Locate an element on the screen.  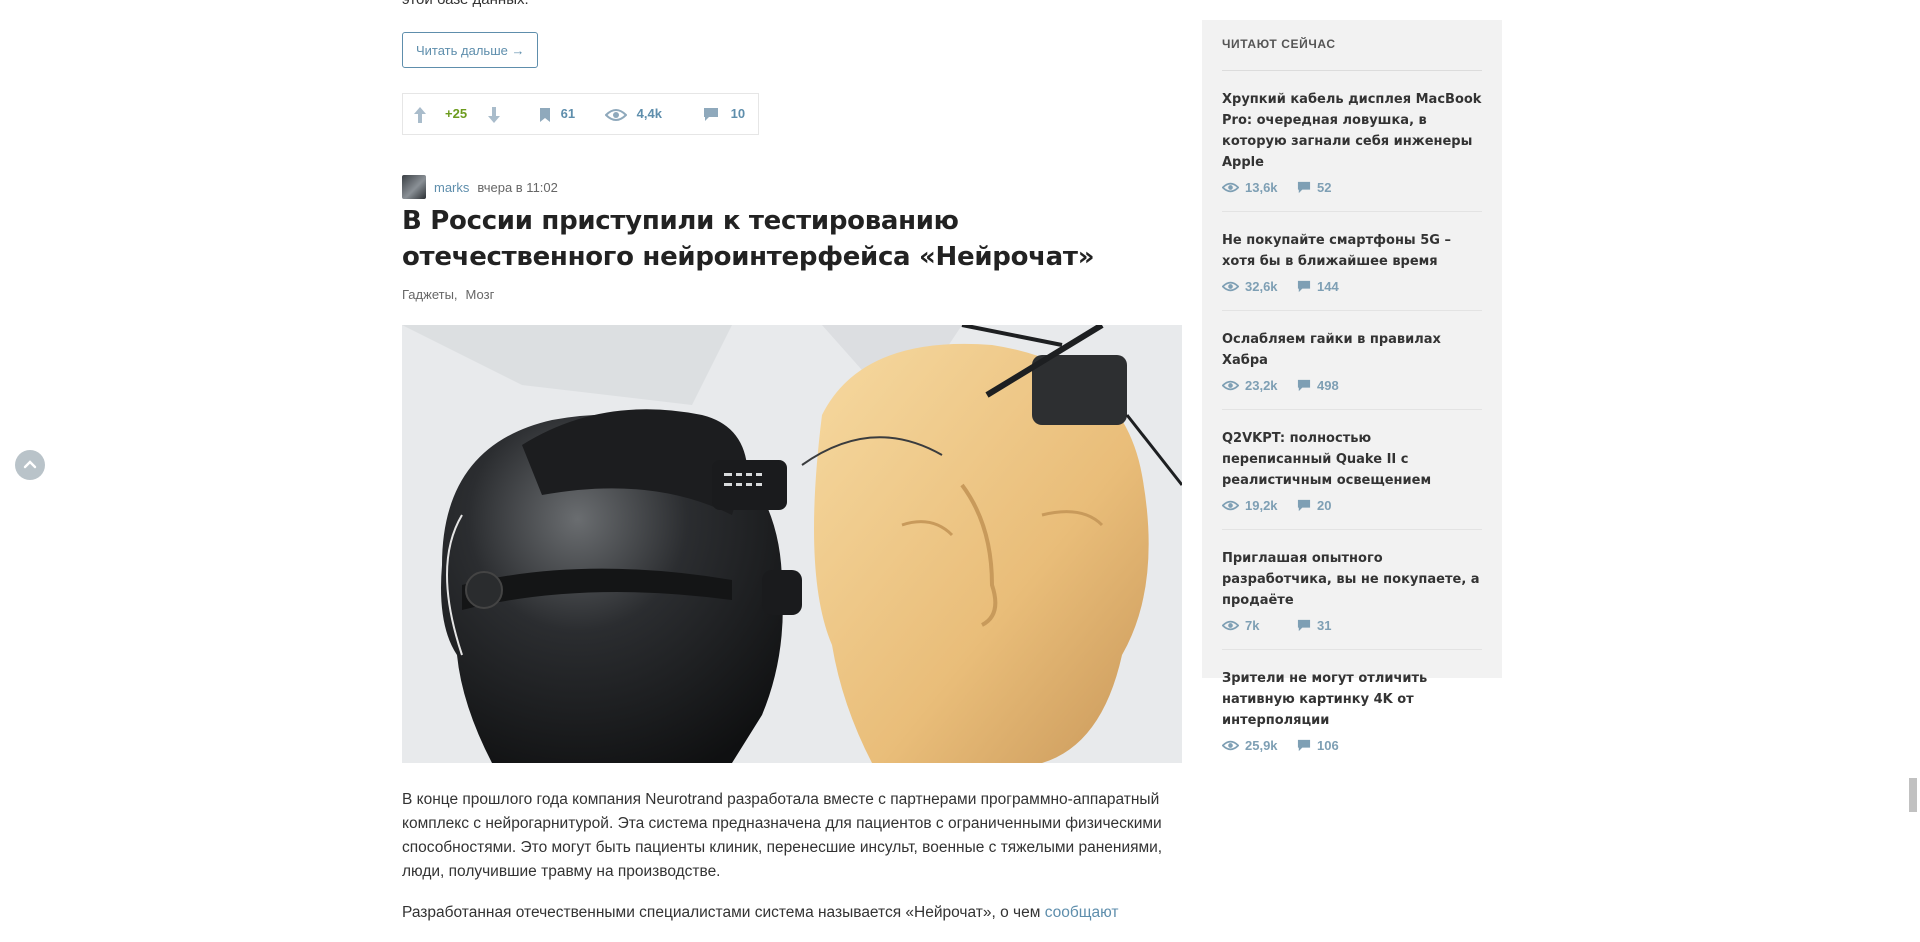
post-score: +25 is located at coordinates (456, 113).